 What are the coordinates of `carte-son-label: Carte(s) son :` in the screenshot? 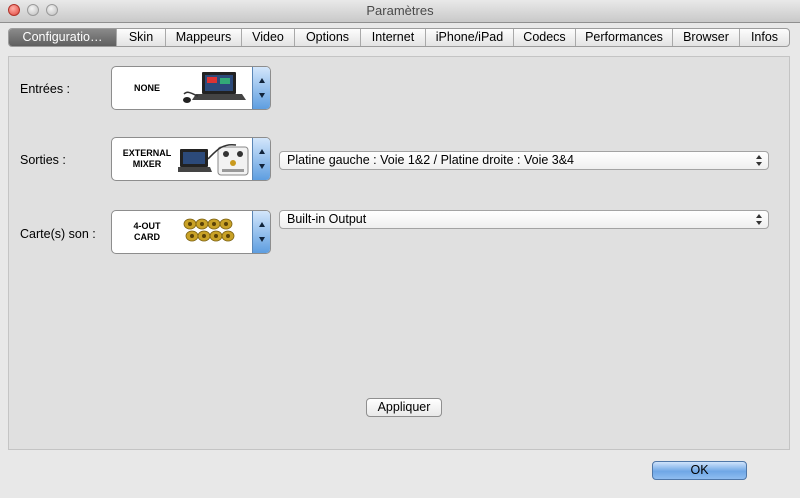 It's located at (58, 234).